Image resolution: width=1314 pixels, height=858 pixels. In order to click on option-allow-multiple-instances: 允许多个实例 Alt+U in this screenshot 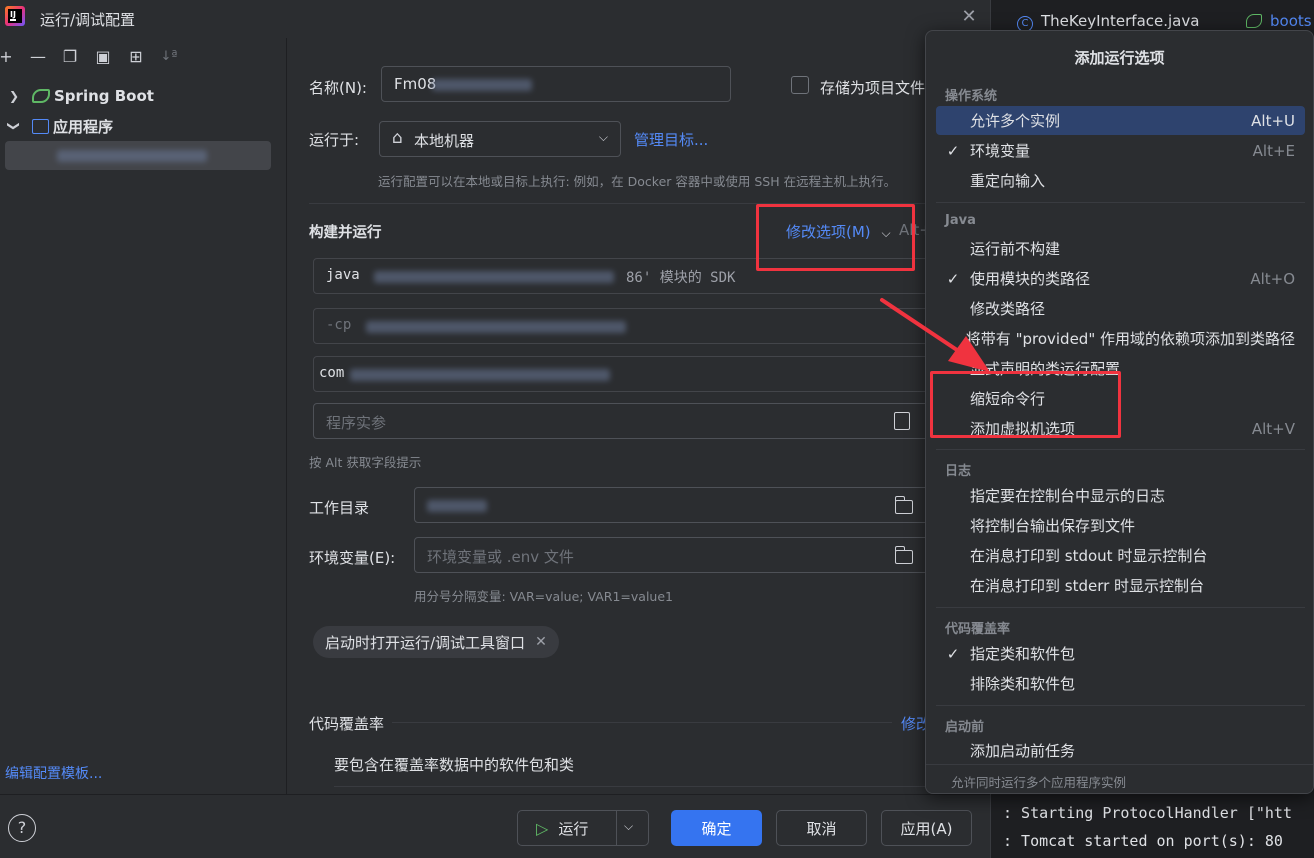, I will do `click(1120, 120)`.